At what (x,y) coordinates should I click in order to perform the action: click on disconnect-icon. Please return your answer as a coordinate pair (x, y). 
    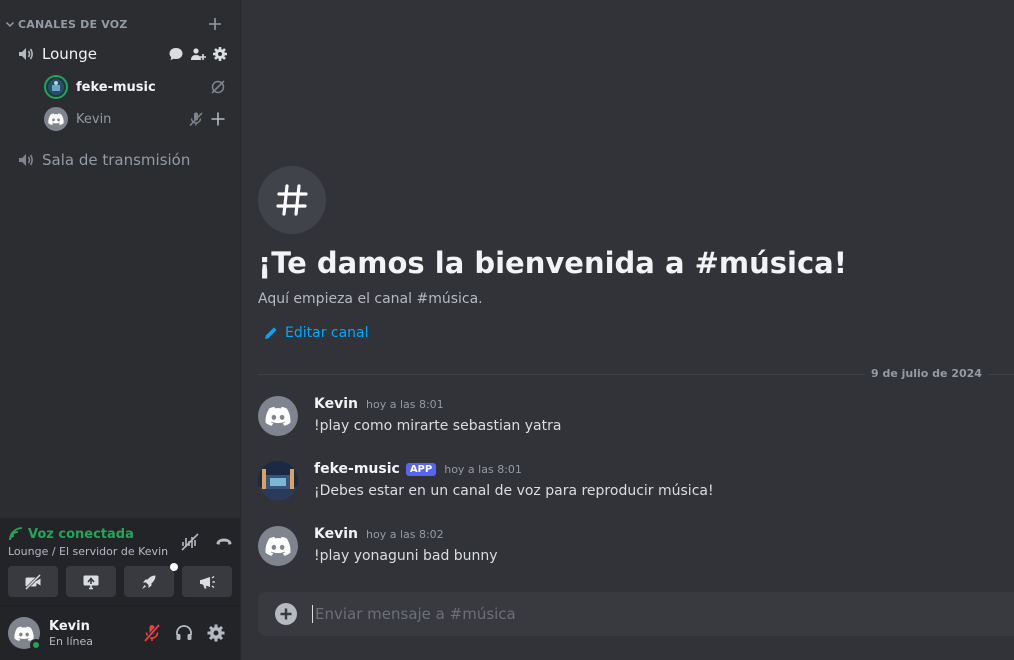
    Looking at the image, I should click on (224, 542).